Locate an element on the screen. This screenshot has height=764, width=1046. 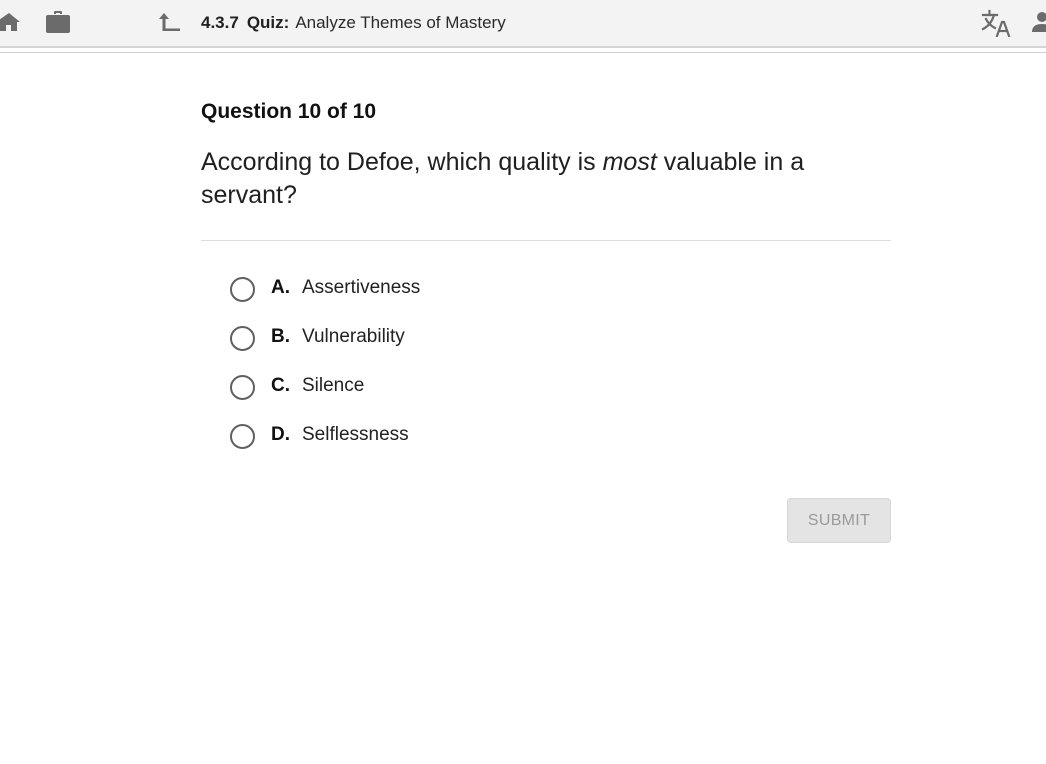
radio-button-c is located at coordinates (242, 387).